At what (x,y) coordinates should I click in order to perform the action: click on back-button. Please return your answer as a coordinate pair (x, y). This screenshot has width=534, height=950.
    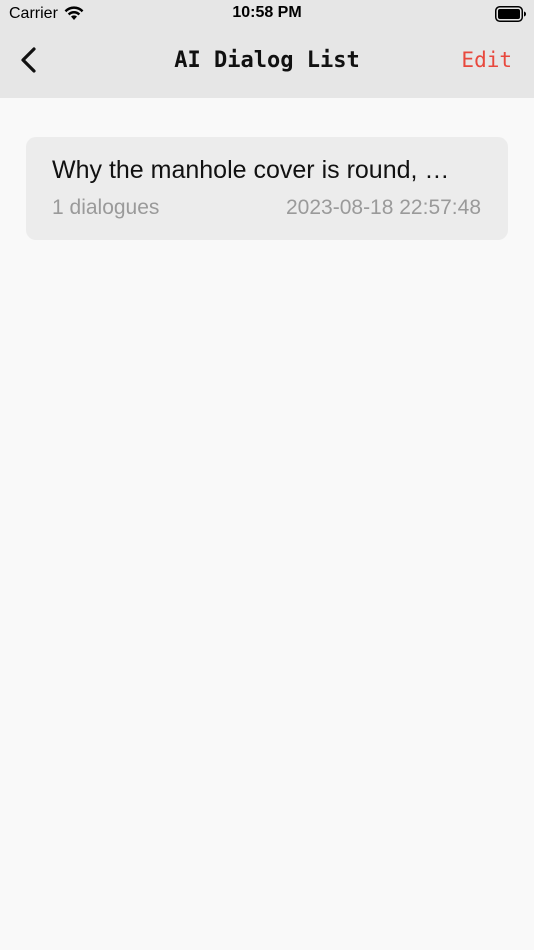
    Looking at the image, I should click on (29, 62).